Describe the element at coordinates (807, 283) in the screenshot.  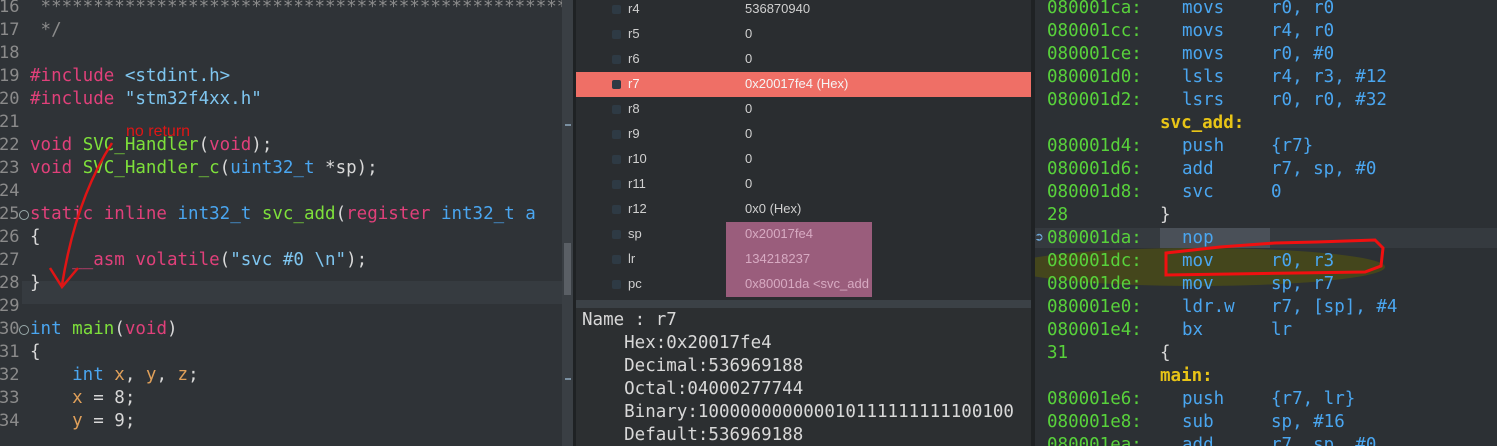
I see `register-value: 0x80001da <svc_add` at that location.